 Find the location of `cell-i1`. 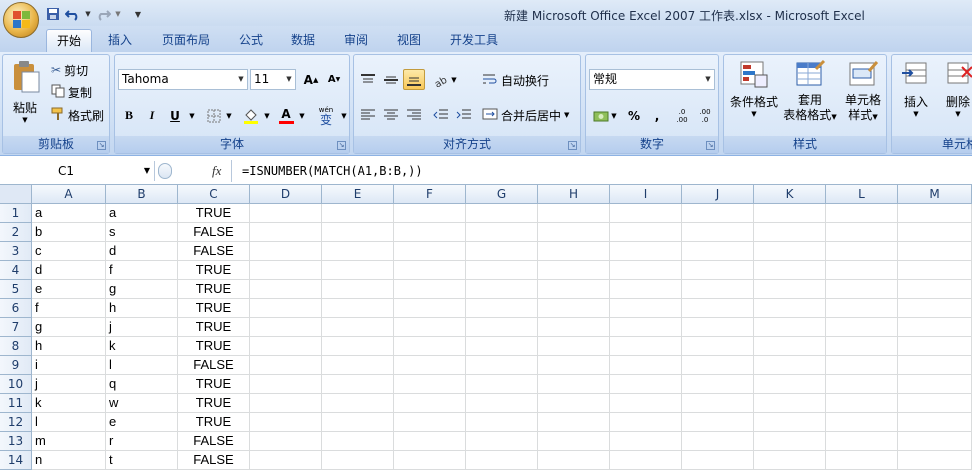

cell-i1 is located at coordinates (646, 213).